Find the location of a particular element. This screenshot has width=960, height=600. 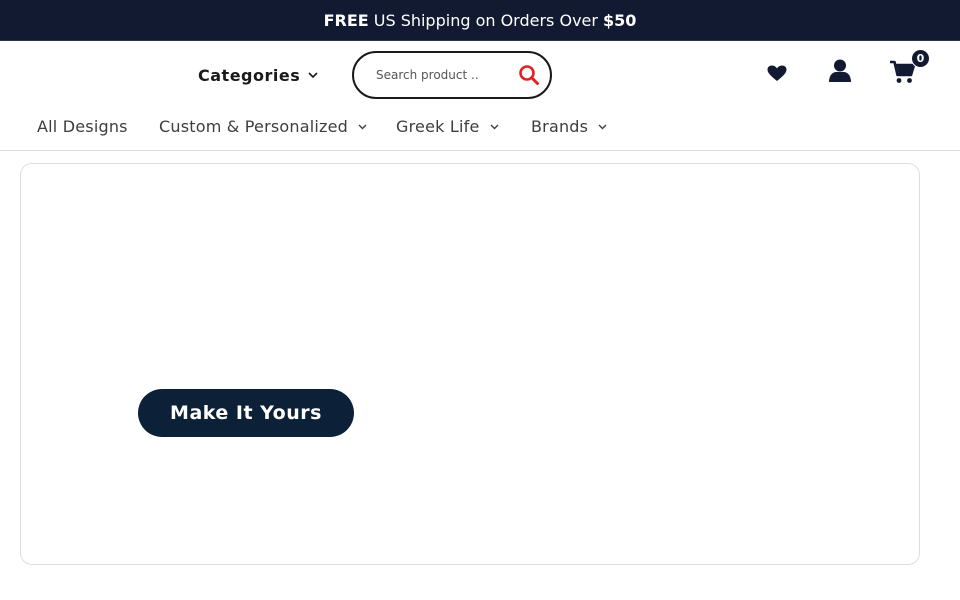

categories-label: Categories is located at coordinates (249, 75).